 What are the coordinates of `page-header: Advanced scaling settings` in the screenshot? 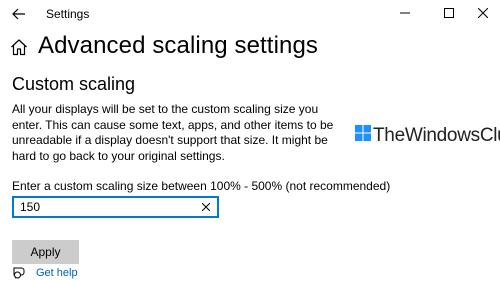 It's located at (250, 48).